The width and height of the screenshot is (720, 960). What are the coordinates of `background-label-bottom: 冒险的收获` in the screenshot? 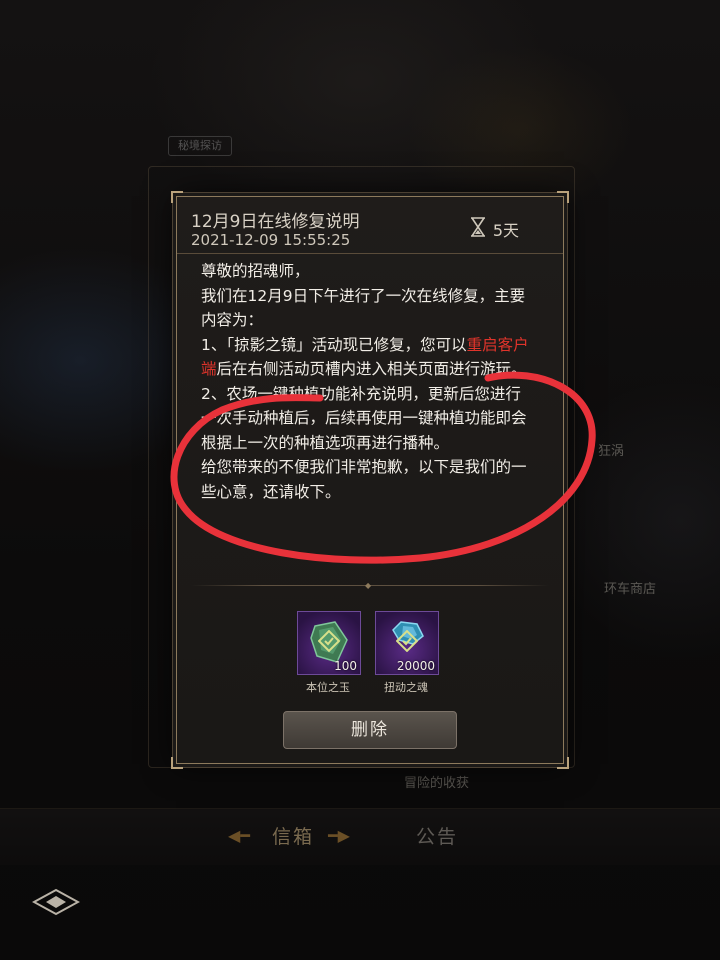 It's located at (437, 783).